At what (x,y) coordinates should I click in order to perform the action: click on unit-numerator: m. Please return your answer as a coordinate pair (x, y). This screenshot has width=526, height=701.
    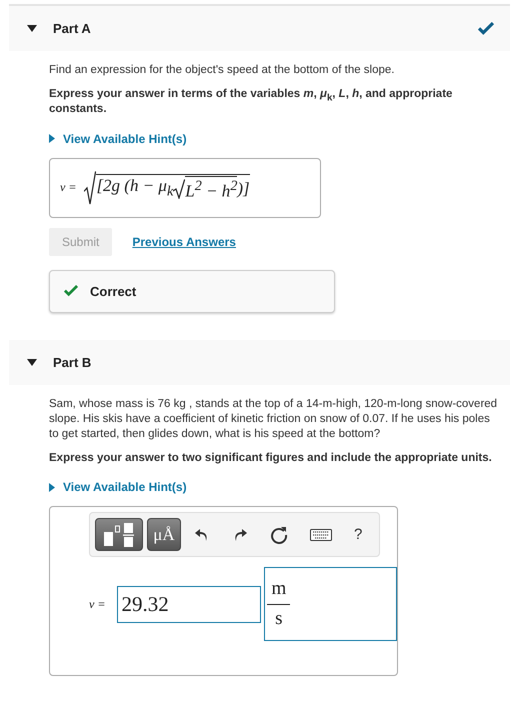
    Looking at the image, I should click on (278, 591).